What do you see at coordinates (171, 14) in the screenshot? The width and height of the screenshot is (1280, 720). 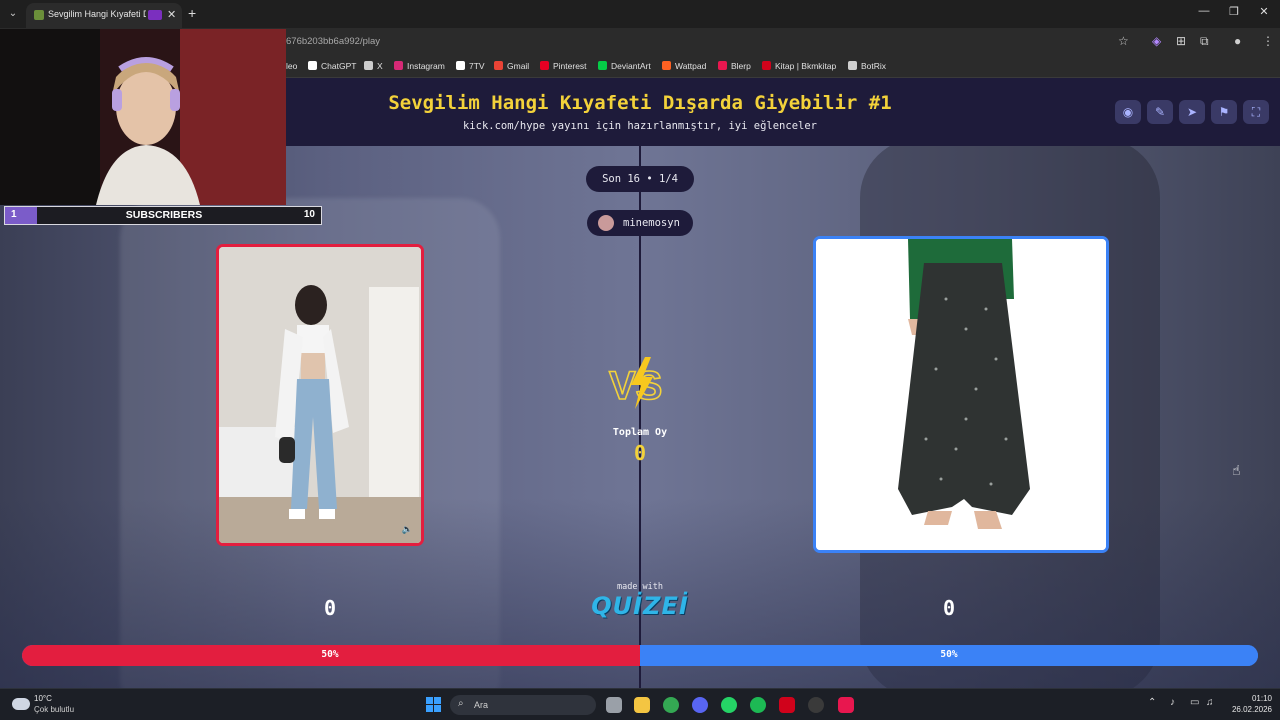 I see `tab-close-icon: ✕` at bounding box center [171, 14].